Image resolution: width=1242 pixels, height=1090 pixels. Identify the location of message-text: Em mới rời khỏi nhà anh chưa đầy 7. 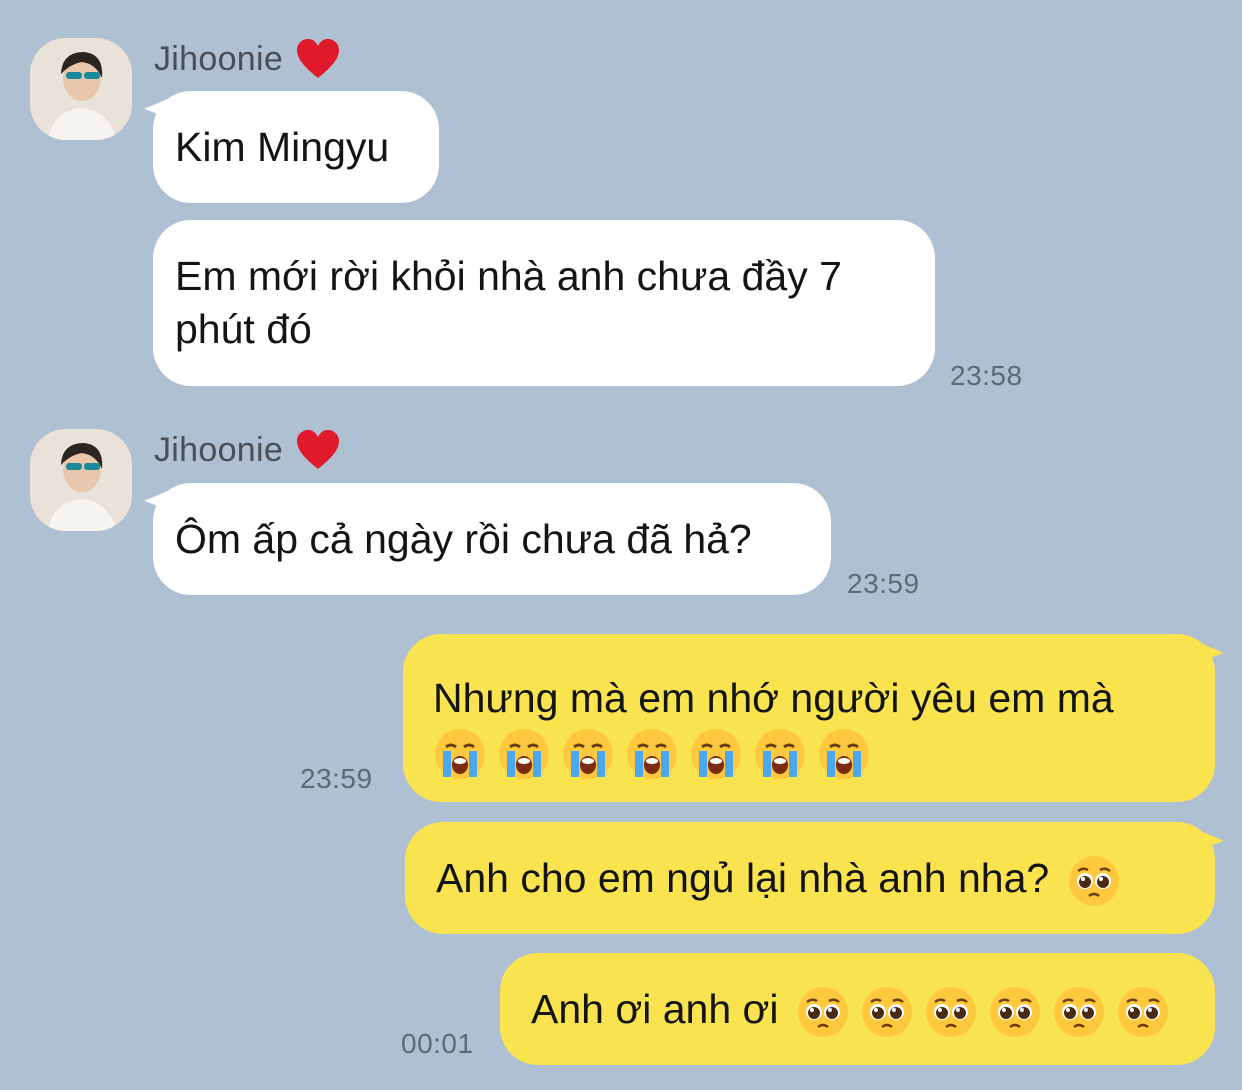
(508, 276).